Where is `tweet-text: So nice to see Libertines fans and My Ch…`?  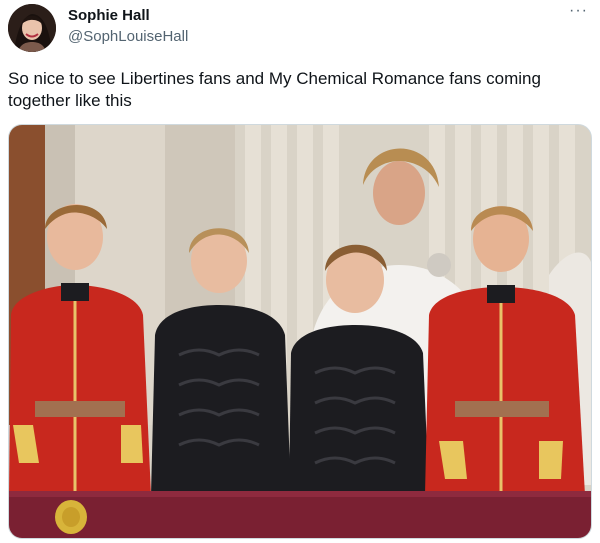 tweet-text: So nice to see Libertines fans and My Ch… is located at coordinates (274, 89).